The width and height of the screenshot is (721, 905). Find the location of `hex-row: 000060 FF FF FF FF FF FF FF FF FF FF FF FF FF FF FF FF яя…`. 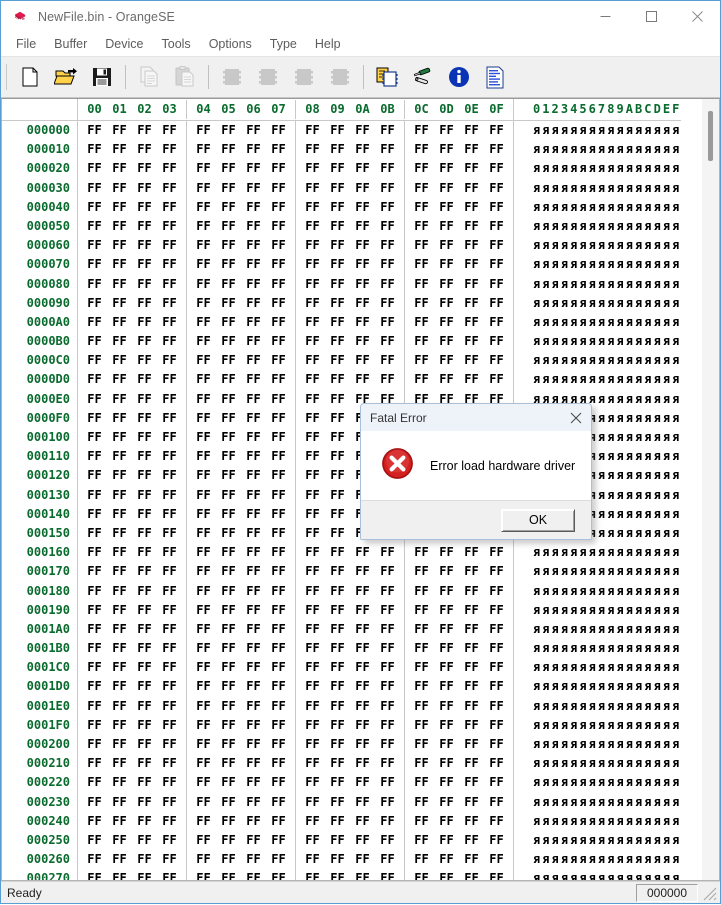

hex-row: 000060 FF FF FF FF FF FF FF FF FF FF FF FF FF FF FF FF яя… is located at coordinates (341, 246).